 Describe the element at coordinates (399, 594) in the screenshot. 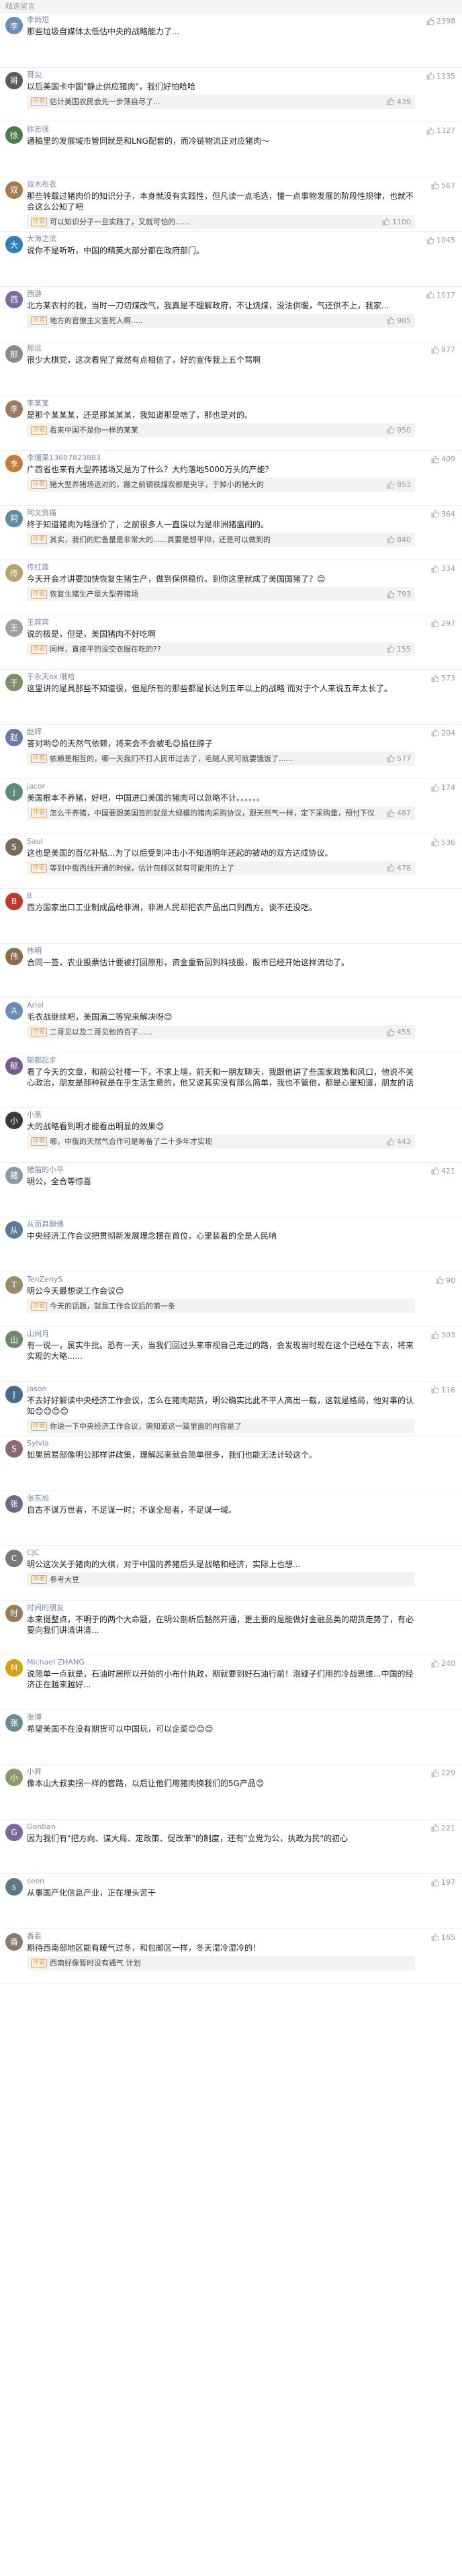

I see `reply-like-button: 793` at that location.